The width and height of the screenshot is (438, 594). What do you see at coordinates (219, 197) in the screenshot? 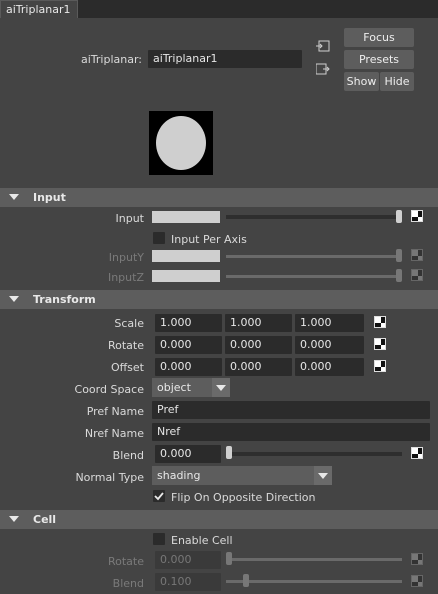
I see `section-input-header: Input` at bounding box center [219, 197].